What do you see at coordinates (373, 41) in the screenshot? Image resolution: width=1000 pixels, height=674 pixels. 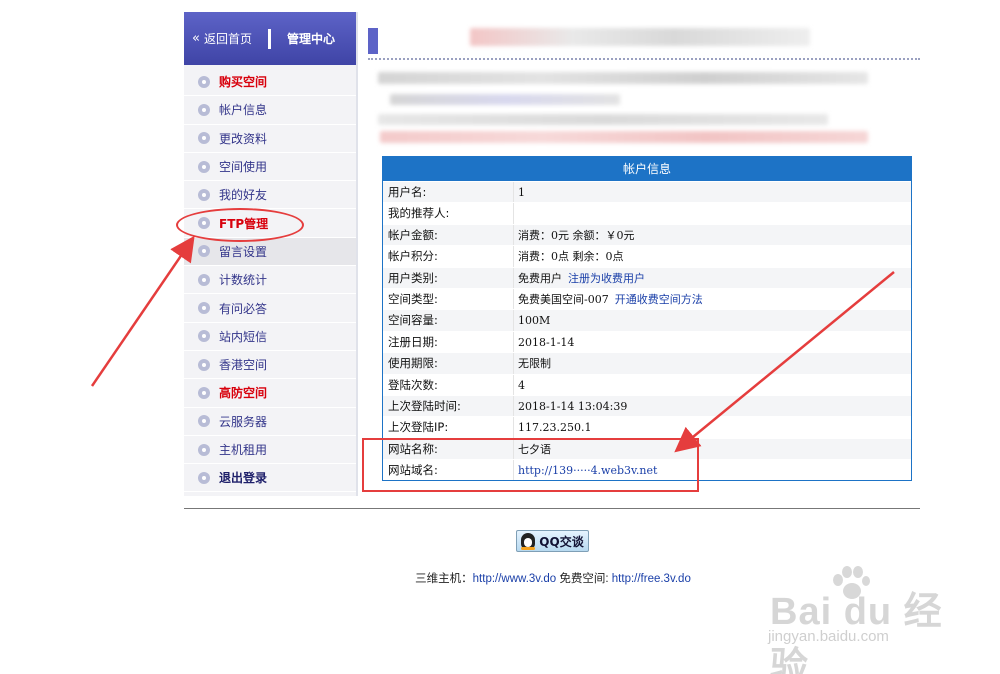 I see `header-accent-bar` at bounding box center [373, 41].